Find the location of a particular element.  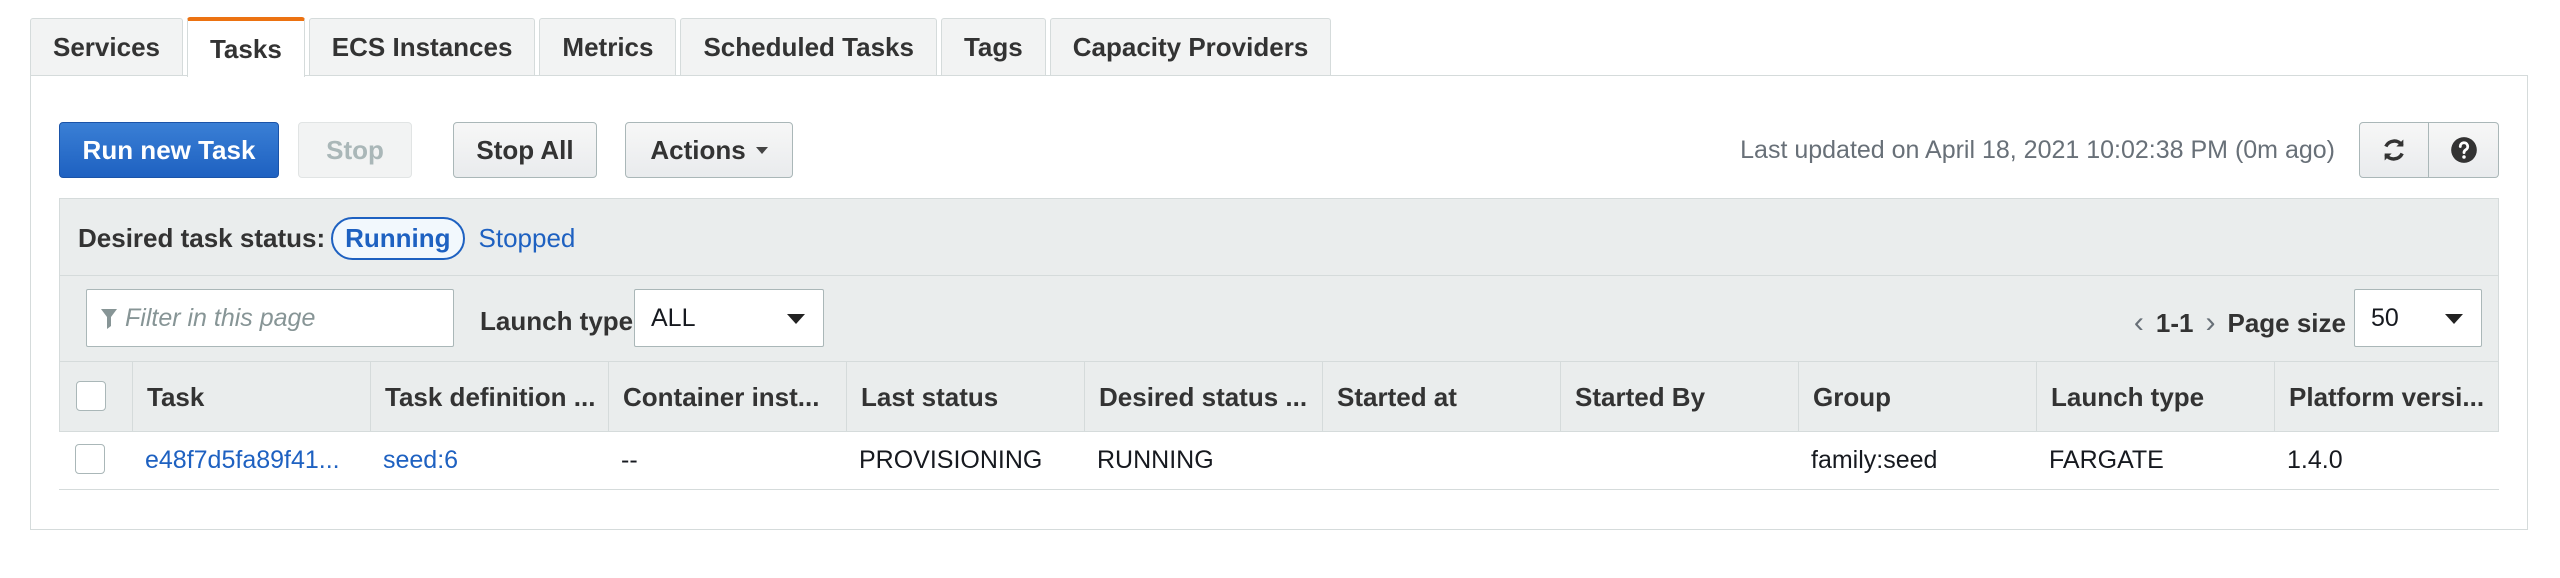

row-checkbox is located at coordinates (90, 459).